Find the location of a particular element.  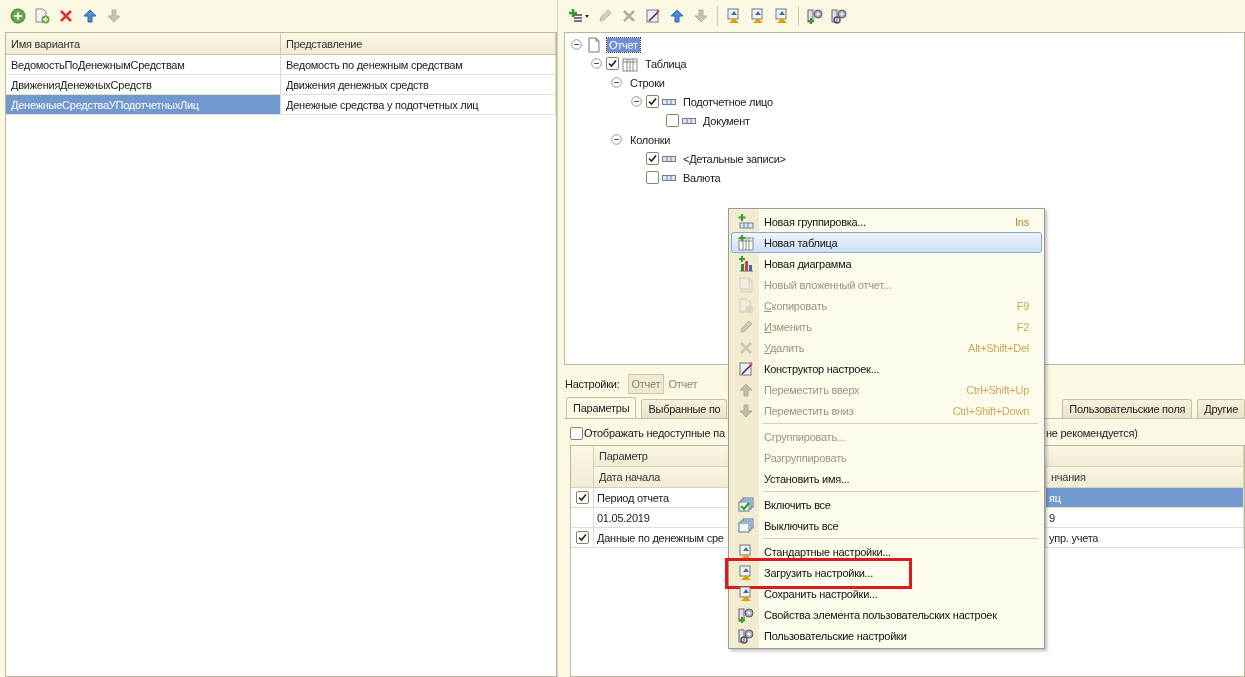

table-cell: Ведомость по денежным средствам is located at coordinates (418, 64).